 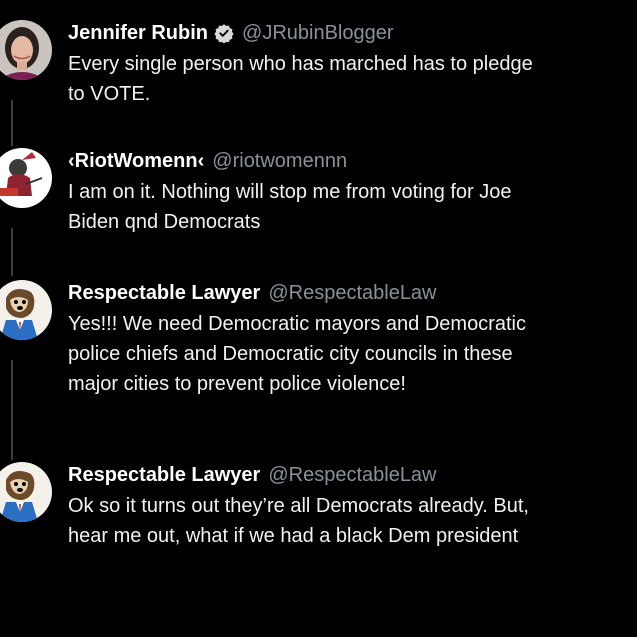 What do you see at coordinates (136, 161) in the screenshot?
I see `author-name: ‹RiotWomenn‹` at bounding box center [136, 161].